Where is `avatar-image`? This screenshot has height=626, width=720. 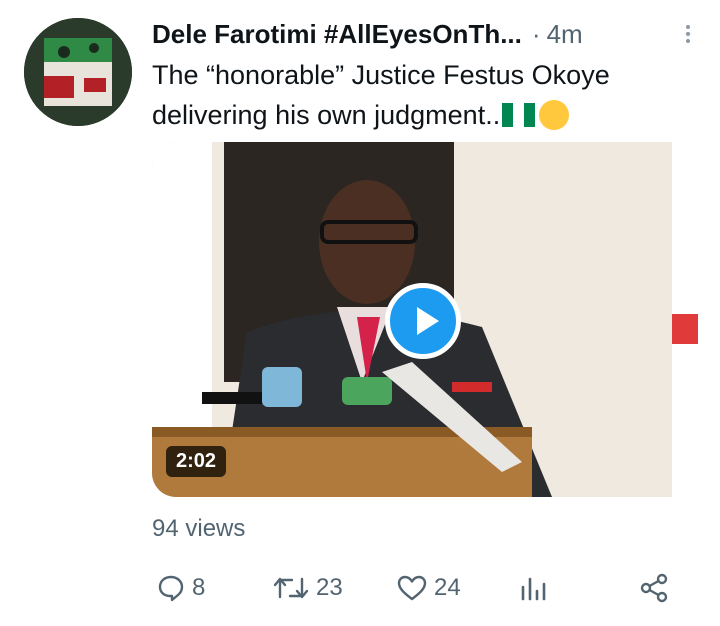
avatar-image is located at coordinates (78, 72).